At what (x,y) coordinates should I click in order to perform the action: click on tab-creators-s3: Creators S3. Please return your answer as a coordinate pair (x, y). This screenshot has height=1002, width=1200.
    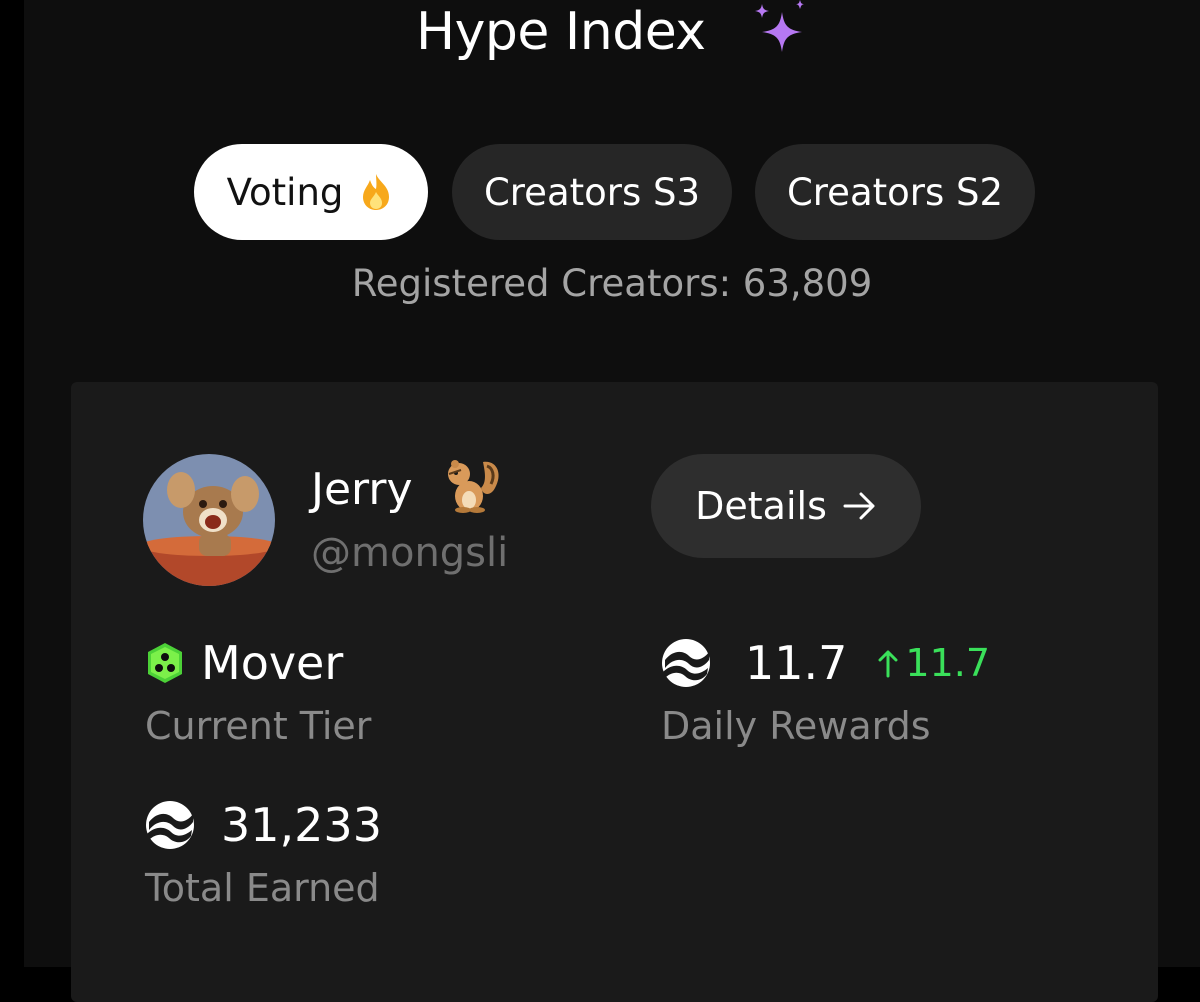
    Looking at the image, I should click on (592, 192).